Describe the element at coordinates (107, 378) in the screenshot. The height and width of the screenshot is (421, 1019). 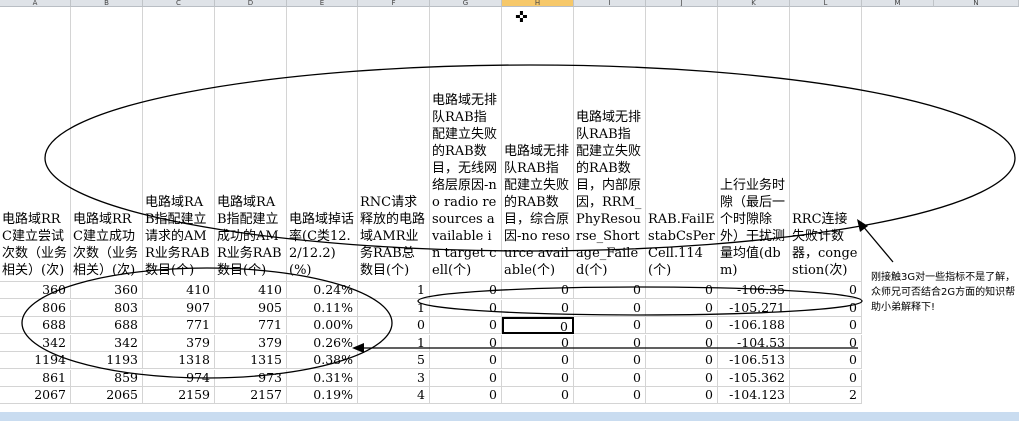
I see `table-cell: 859` at that location.